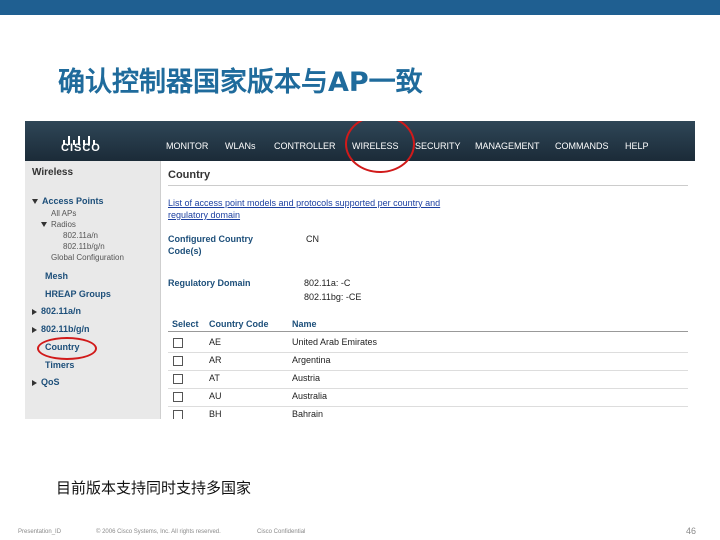 This screenshot has height=540, width=720. I want to click on table-row: AE United Arab Emirates, so click(428, 344).